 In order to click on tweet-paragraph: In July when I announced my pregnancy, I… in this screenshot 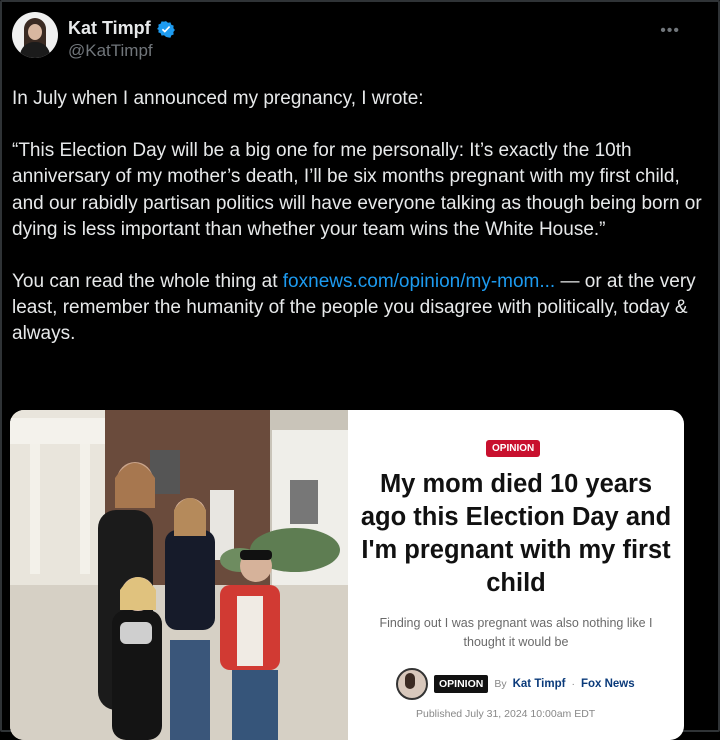, I will do `click(218, 98)`.